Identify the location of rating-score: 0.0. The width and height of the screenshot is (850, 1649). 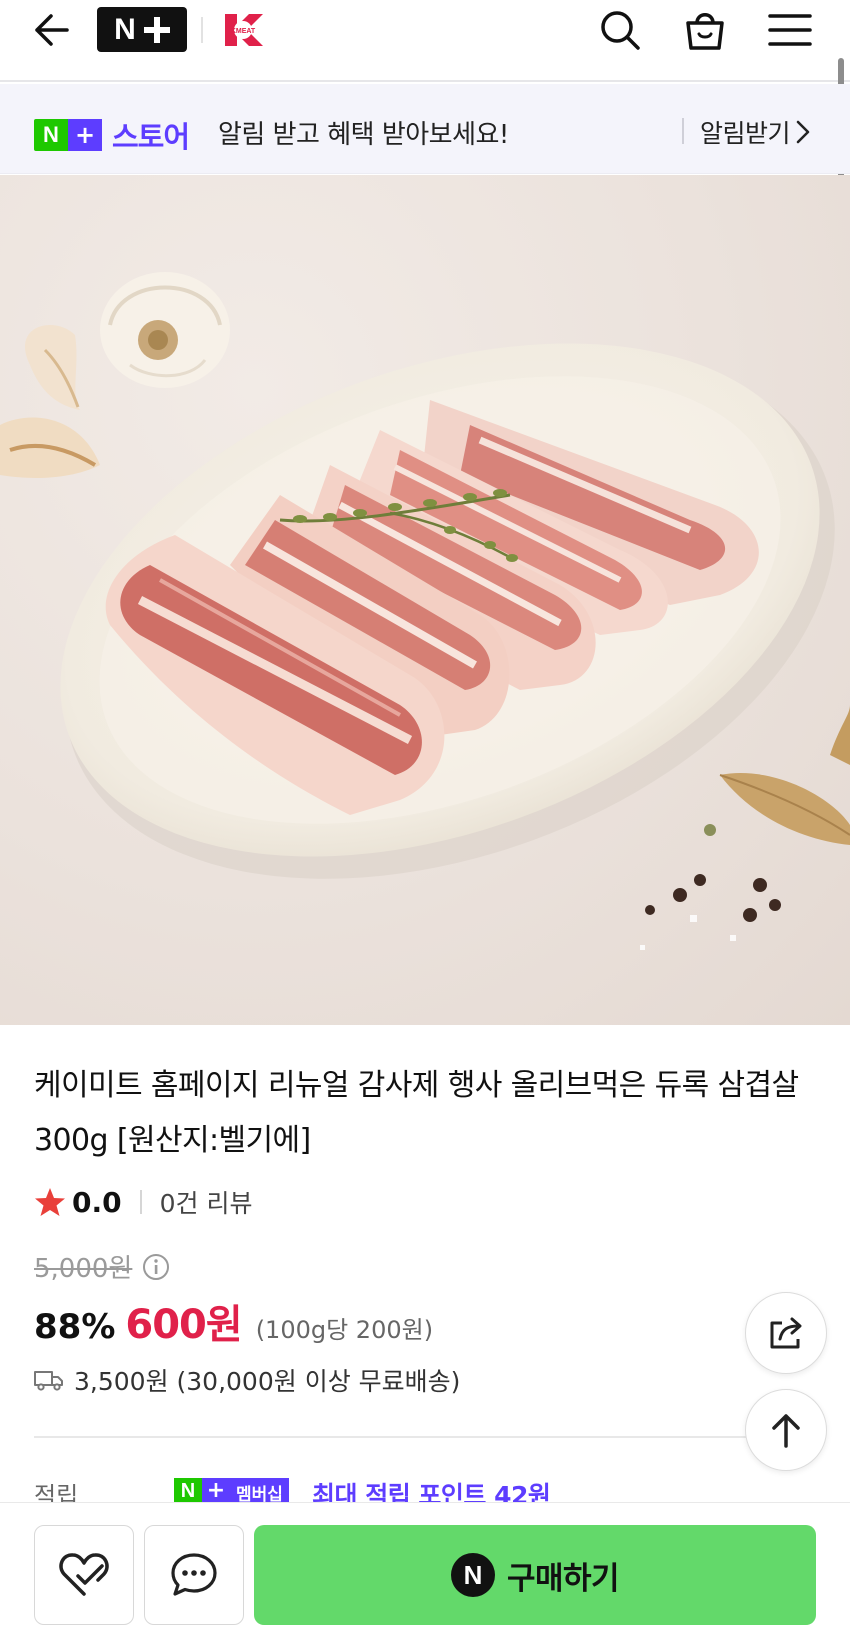
(97, 1202).